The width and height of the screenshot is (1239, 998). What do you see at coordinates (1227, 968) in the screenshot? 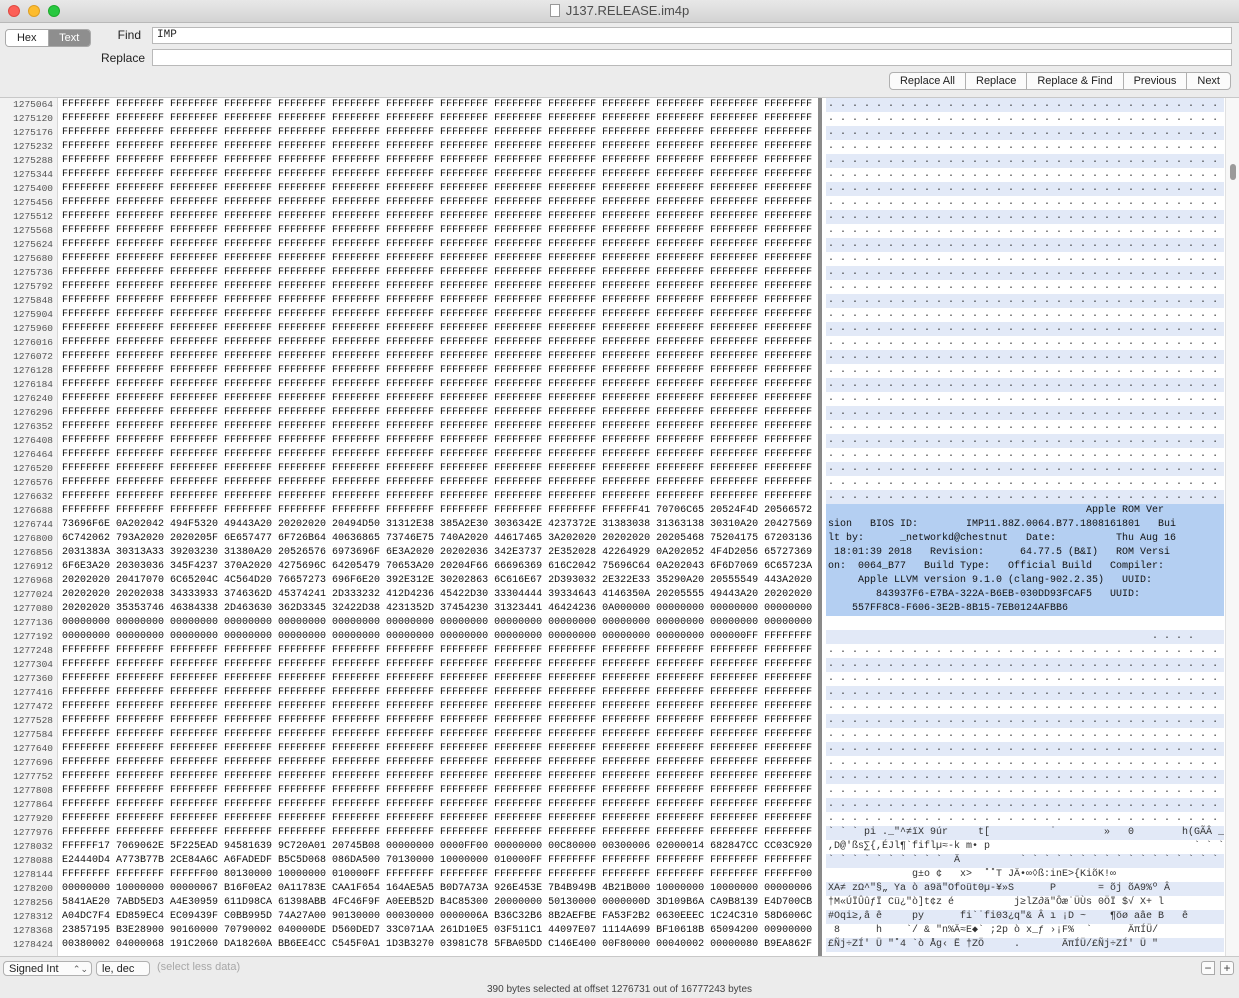
I see `add-inspector-button: +` at bounding box center [1227, 968].